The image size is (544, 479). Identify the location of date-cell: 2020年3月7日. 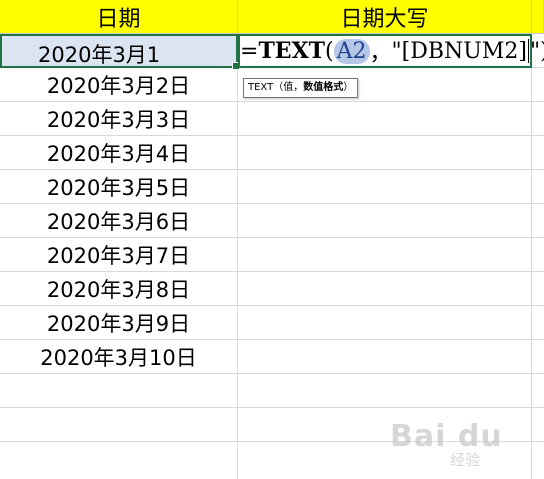
(119, 254).